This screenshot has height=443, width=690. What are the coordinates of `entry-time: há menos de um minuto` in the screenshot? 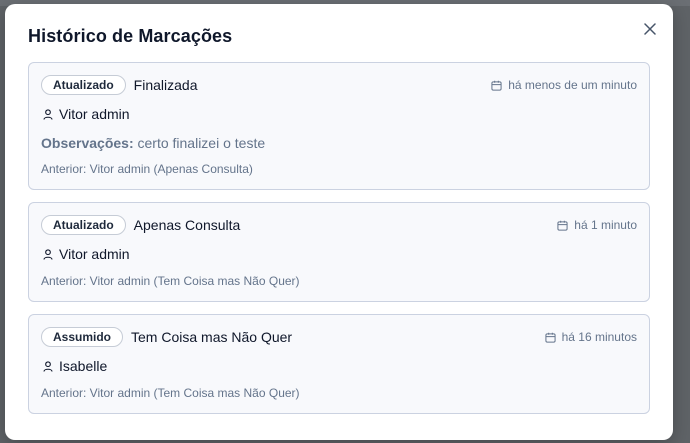 It's located at (564, 85).